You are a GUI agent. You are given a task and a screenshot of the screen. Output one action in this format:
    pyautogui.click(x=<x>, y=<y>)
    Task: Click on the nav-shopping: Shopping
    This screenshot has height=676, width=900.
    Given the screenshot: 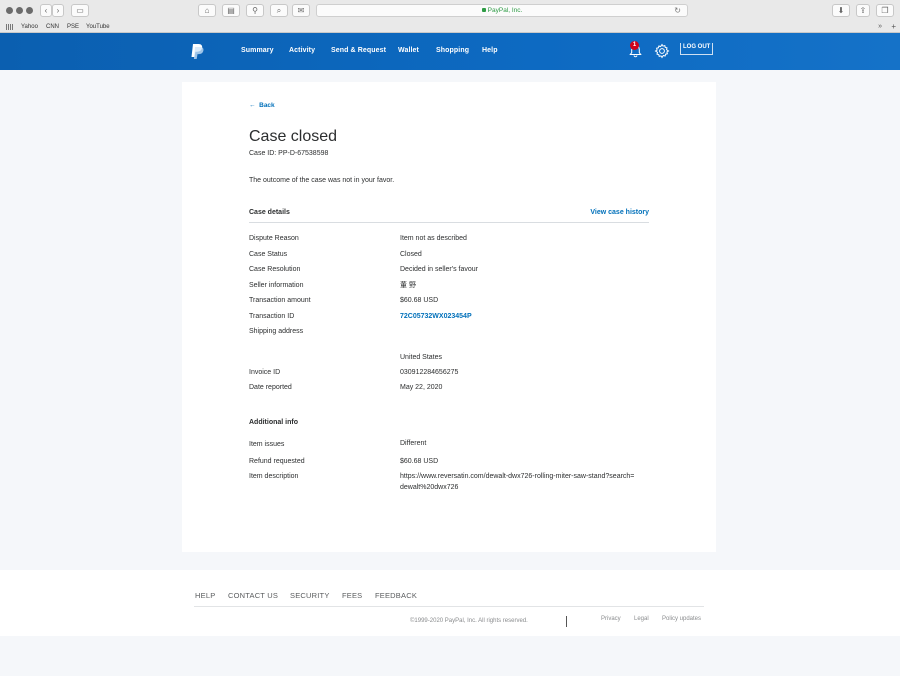 What is the action you would take?
    pyautogui.click(x=452, y=50)
    